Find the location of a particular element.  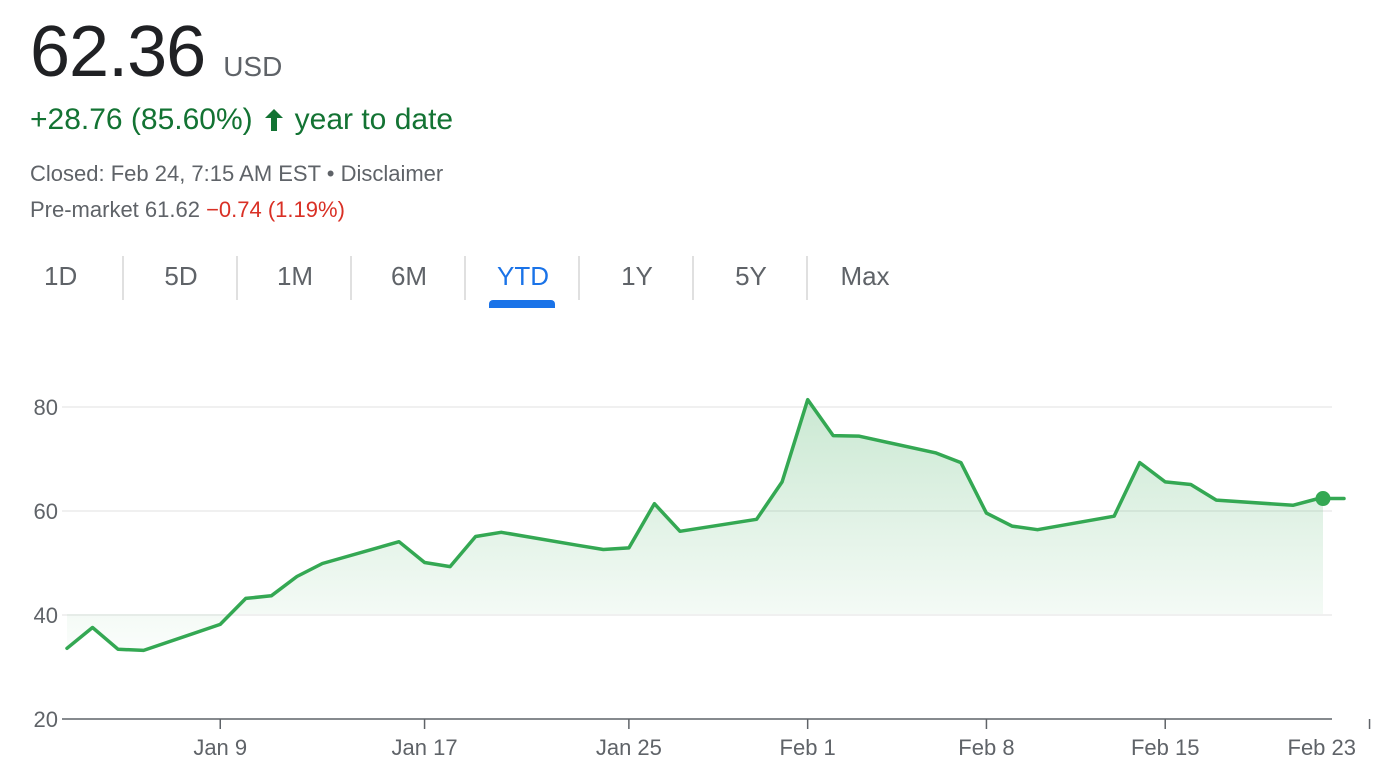

y-tick-label: 40 is located at coordinates (46, 615).